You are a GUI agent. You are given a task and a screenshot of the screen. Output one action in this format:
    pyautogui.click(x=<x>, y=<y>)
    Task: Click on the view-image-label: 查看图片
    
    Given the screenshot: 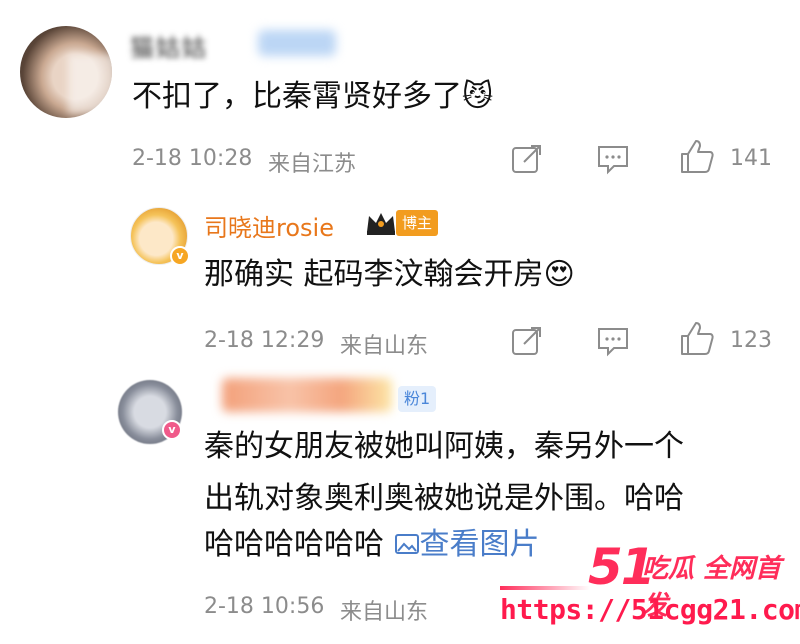 What is the action you would take?
    pyautogui.click(x=479, y=544)
    